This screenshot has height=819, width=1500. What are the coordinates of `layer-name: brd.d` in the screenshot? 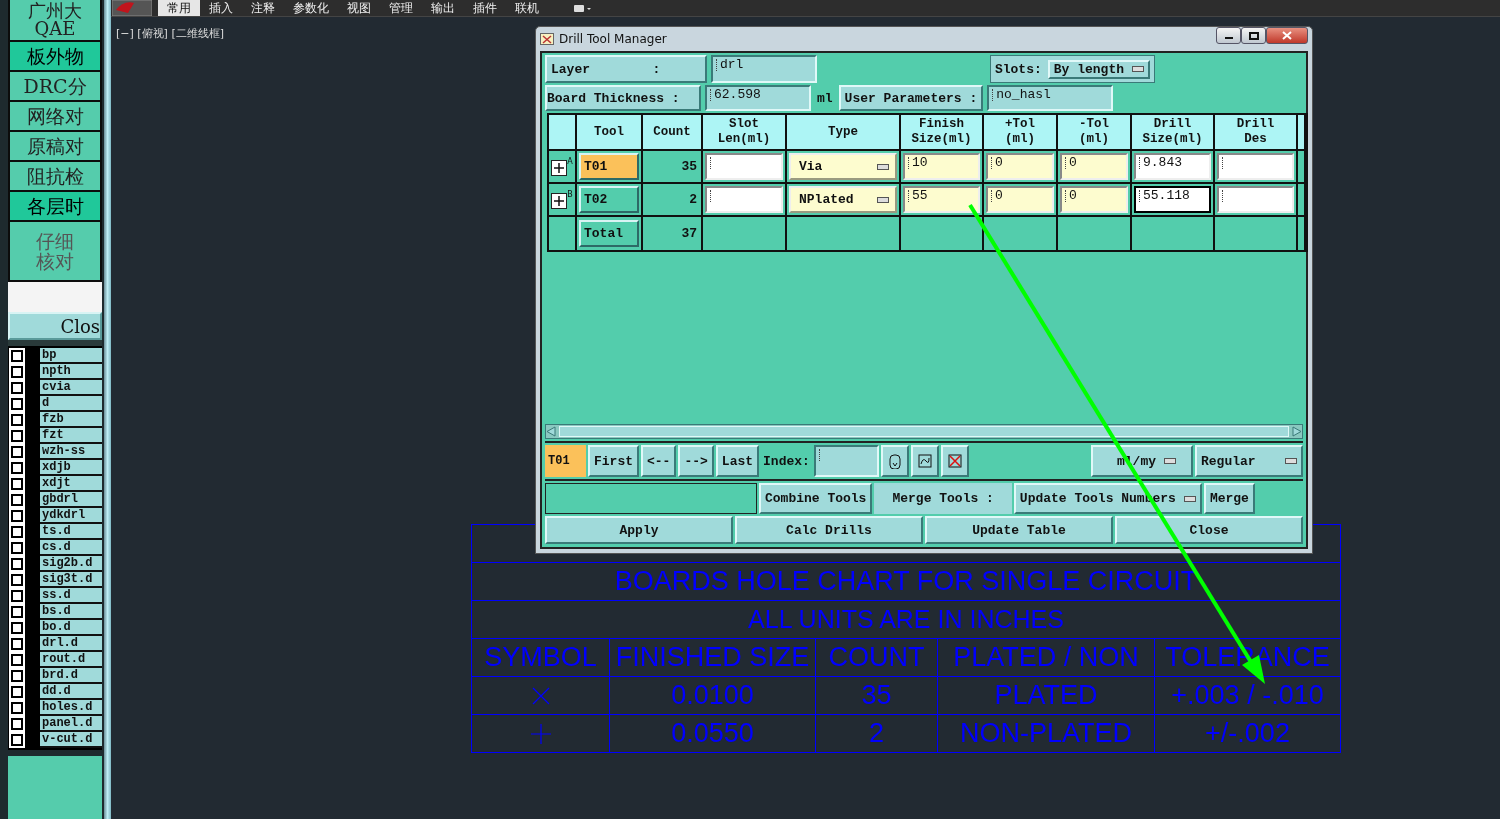 It's located at (71, 676).